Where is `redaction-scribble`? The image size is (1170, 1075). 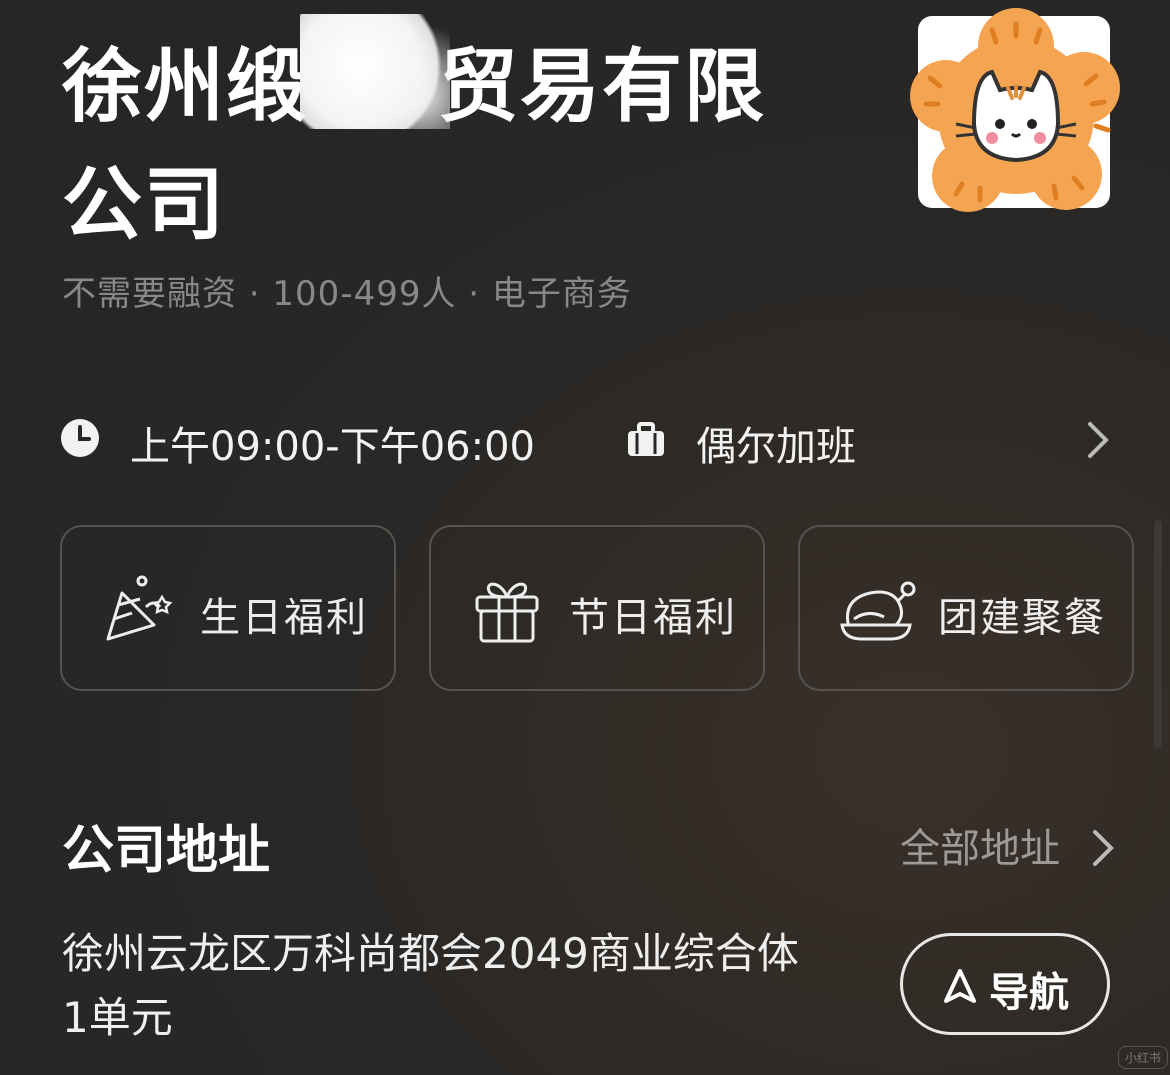
redaction-scribble is located at coordinates (375, 71).